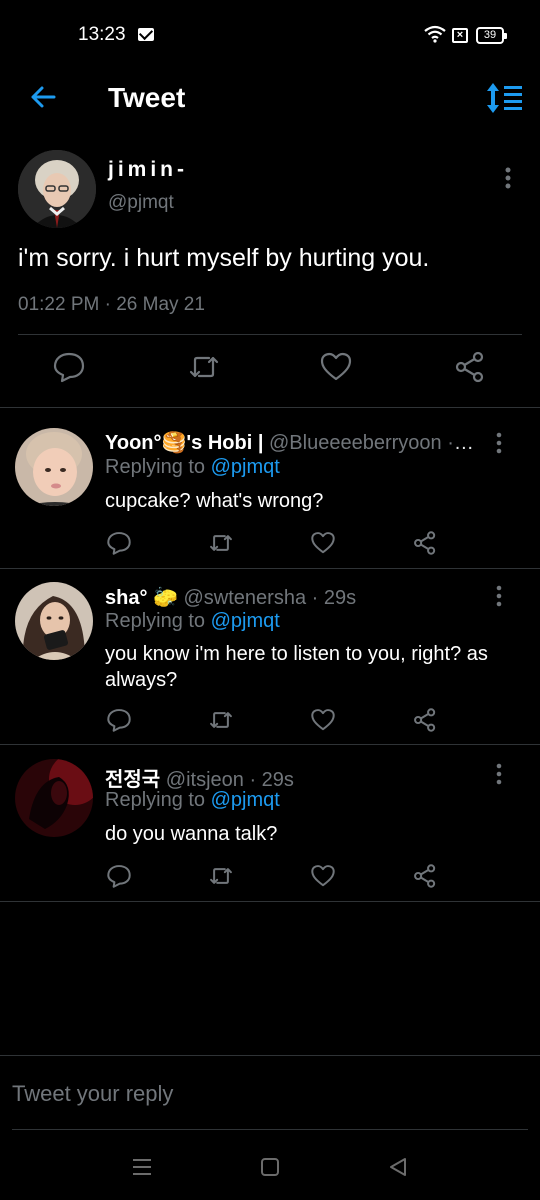  Describe the element at coordinates (270, 100) in the screenshot. I see `app-header: Tweet` at that location.